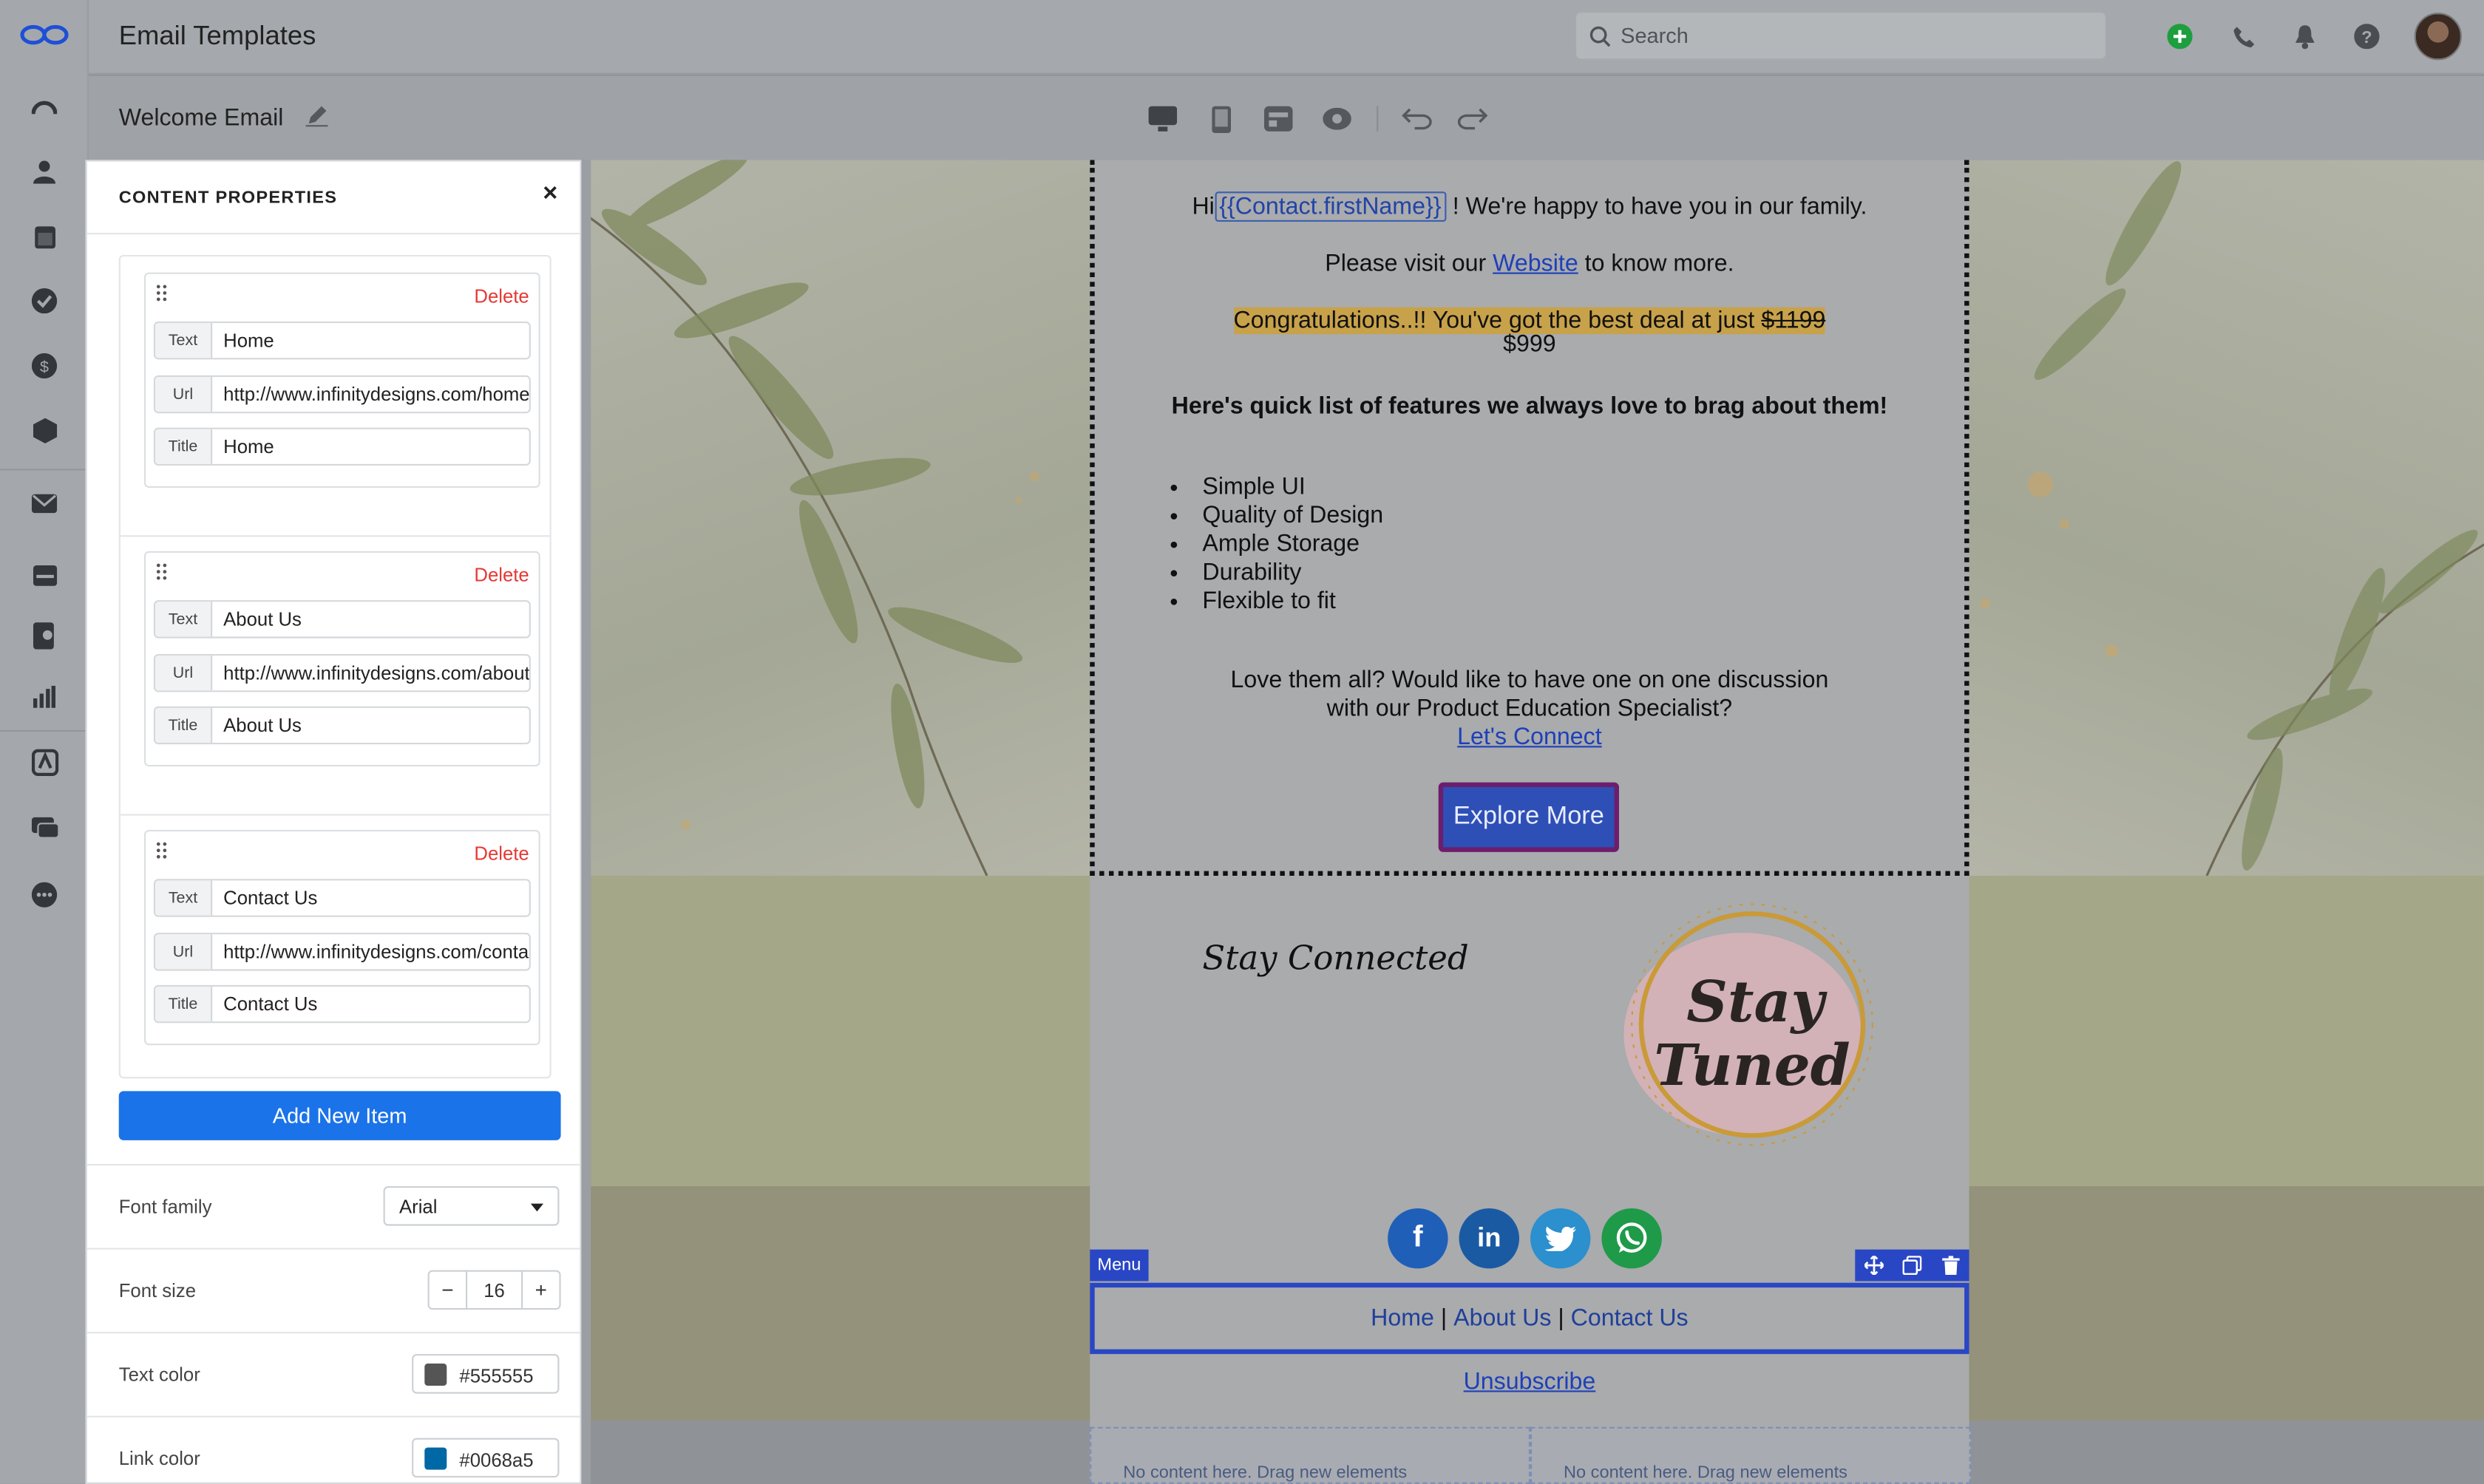 This screenshot has height=1484, width=2484. What do you see at coordinates (1222, 119) in the screenshot?
I see `mobile-view-icon` at bounding box center [1222, 119].